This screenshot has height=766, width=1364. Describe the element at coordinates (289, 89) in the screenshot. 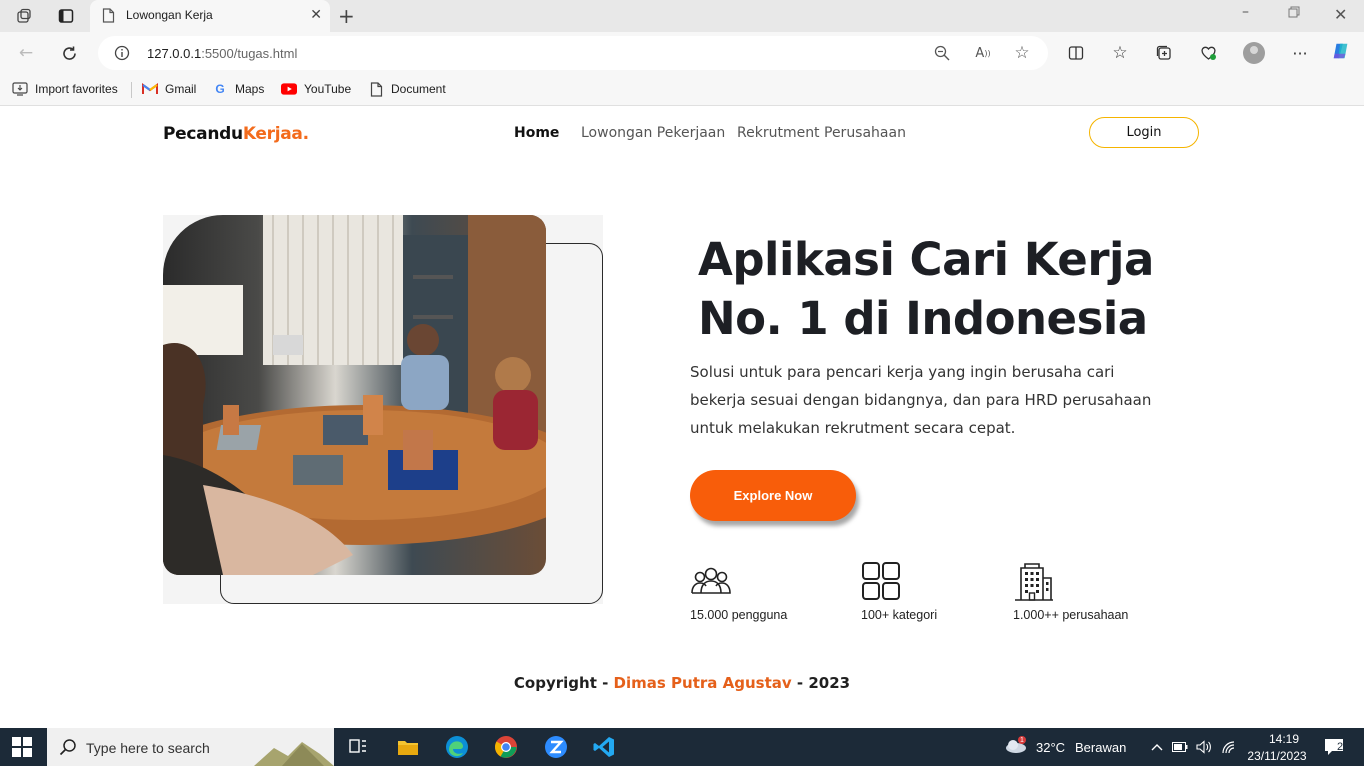

I see `youtube-icon` at that location.